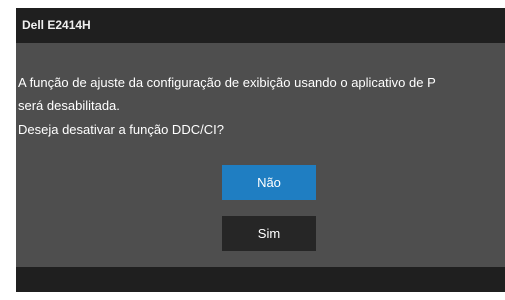 This screenshot has height=300, width=505. What do you see at coordinates (260, 279) in the screenshot?
I see `osd-footer-bar` at bounding box center [260, 279].